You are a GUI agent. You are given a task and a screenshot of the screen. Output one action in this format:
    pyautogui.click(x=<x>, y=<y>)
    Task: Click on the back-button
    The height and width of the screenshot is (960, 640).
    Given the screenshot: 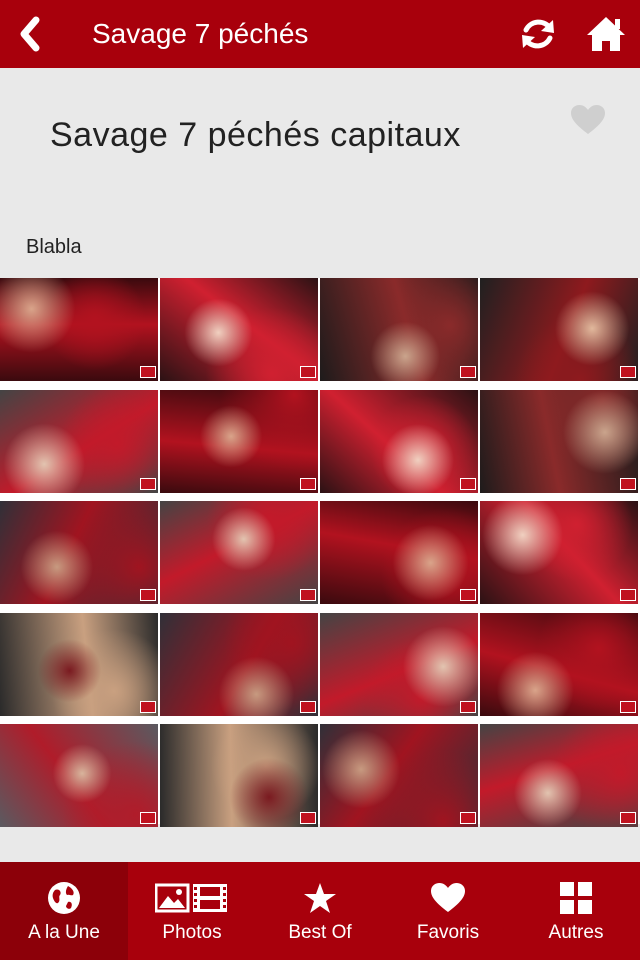 What is the action you would take?
    pyautogui.click(x=30, y=34)
    